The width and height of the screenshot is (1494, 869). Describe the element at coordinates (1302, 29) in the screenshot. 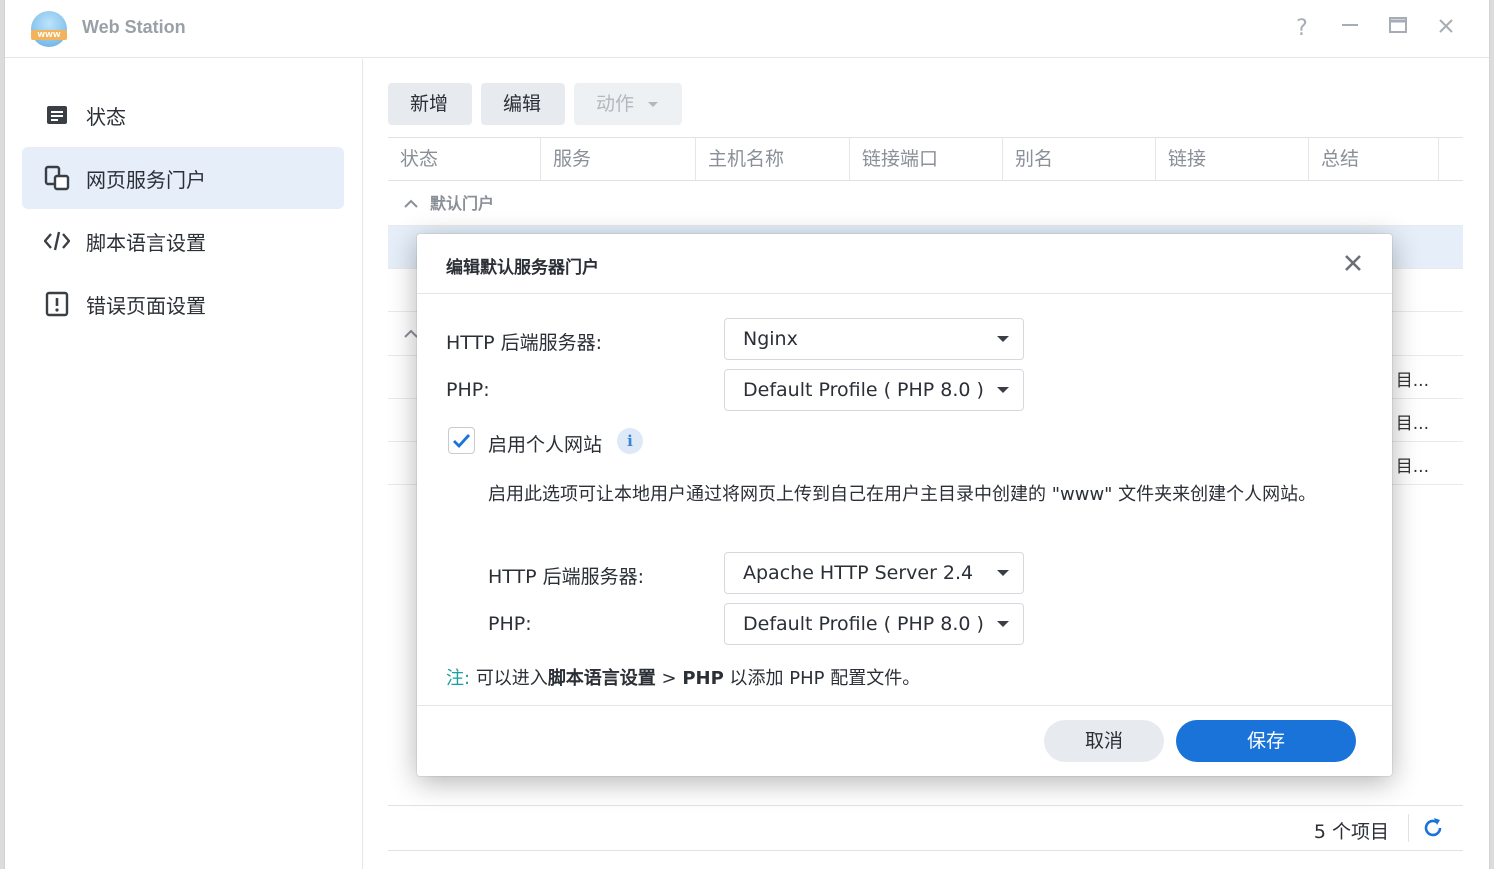

I see `help-icon: ?` at that location.